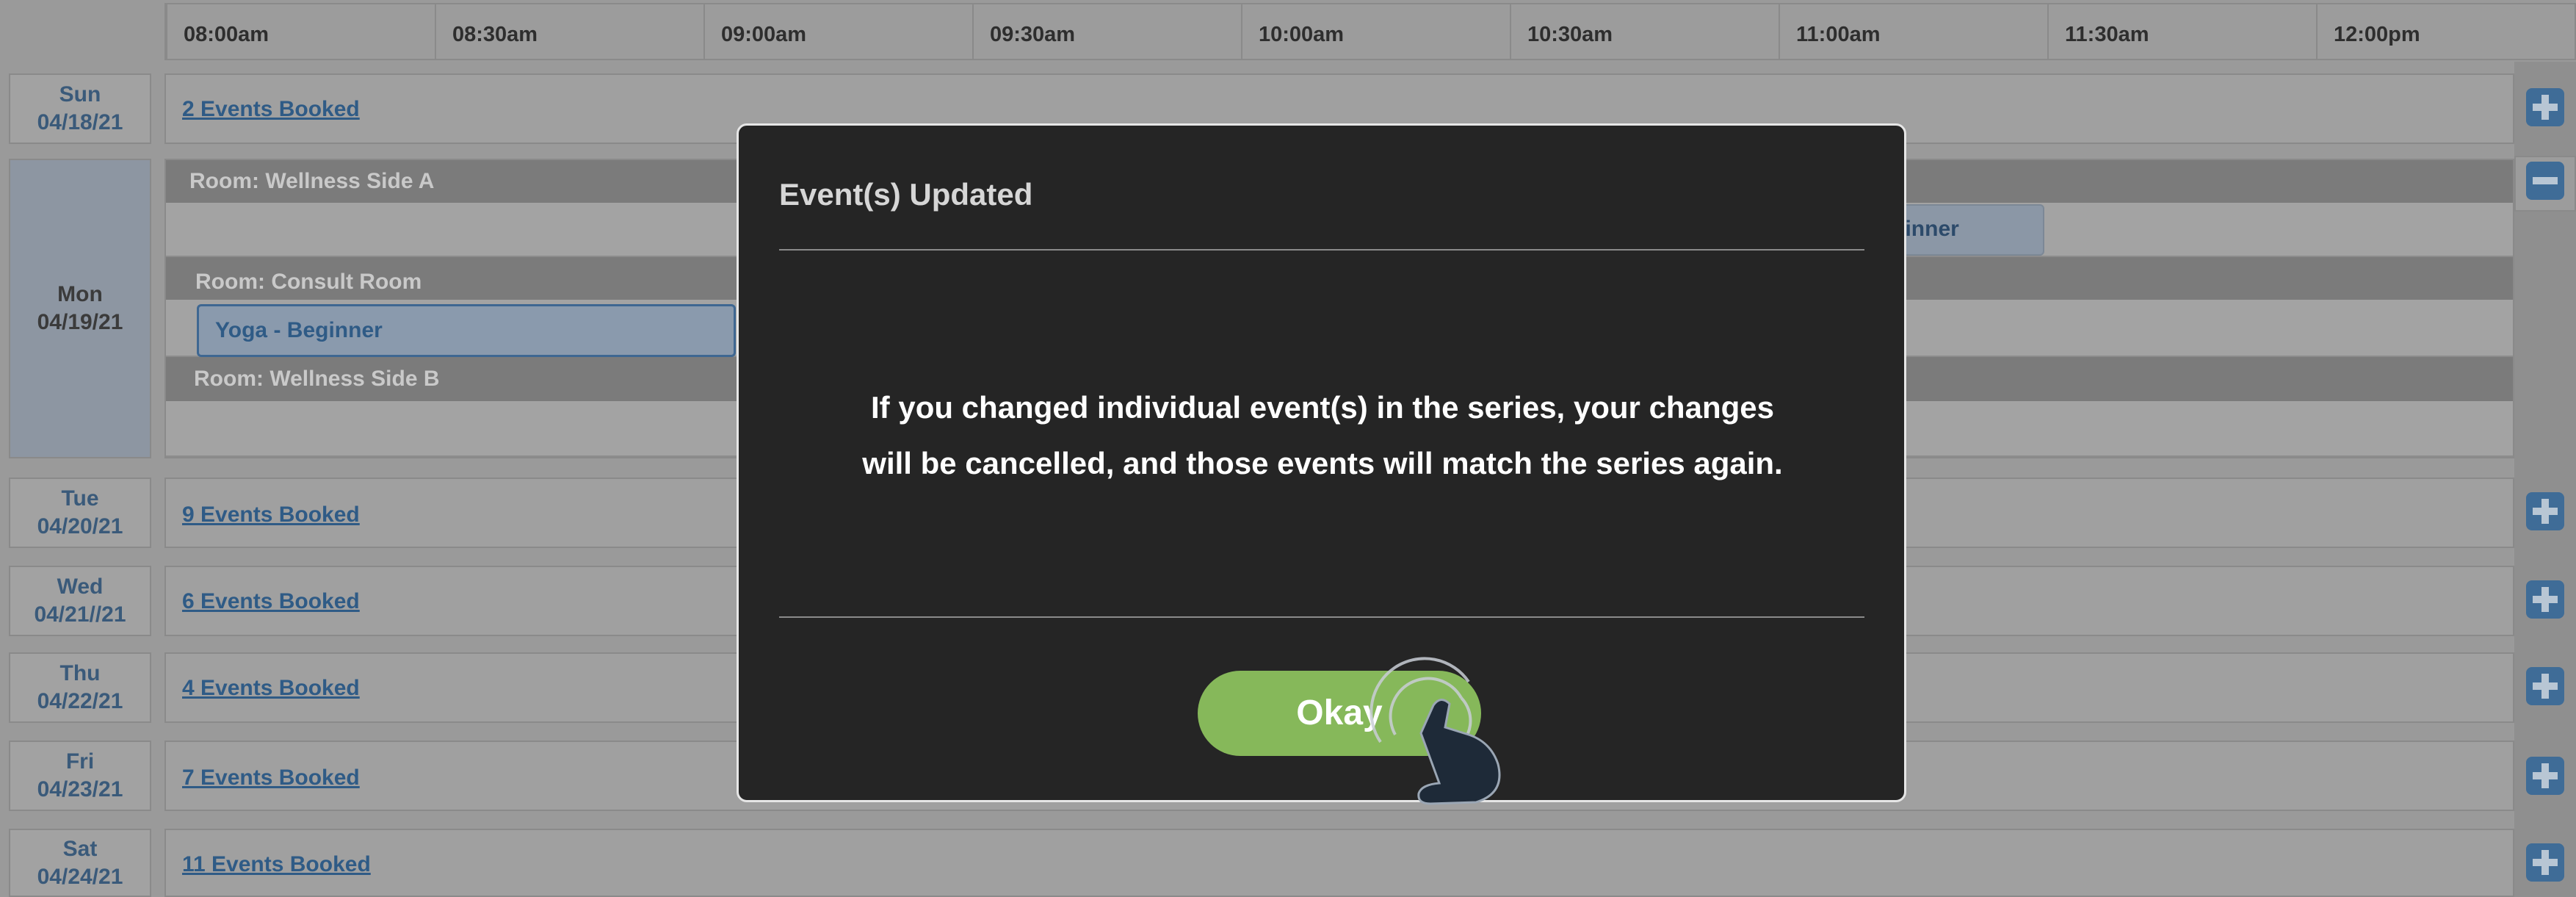  Describe the element at coordinates (80, 876) in the screenshot. I see `day-date: 04/24/21` at that location.